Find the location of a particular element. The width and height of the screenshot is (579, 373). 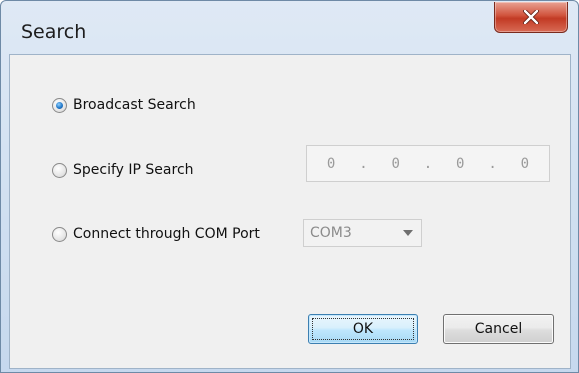

com-port-label: Connect through COM Port is located at coordinates (166, 234).